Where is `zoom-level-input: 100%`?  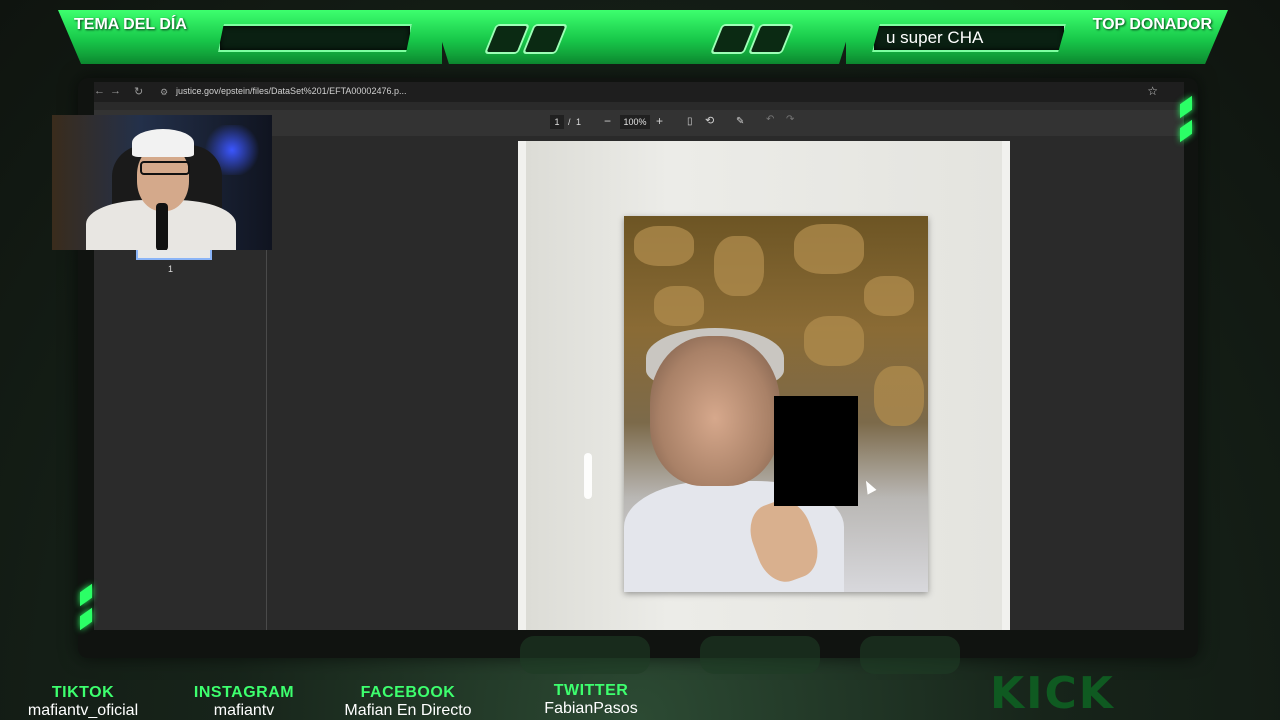
zoom-level-input: 100% is located at coordinates (635, 122).